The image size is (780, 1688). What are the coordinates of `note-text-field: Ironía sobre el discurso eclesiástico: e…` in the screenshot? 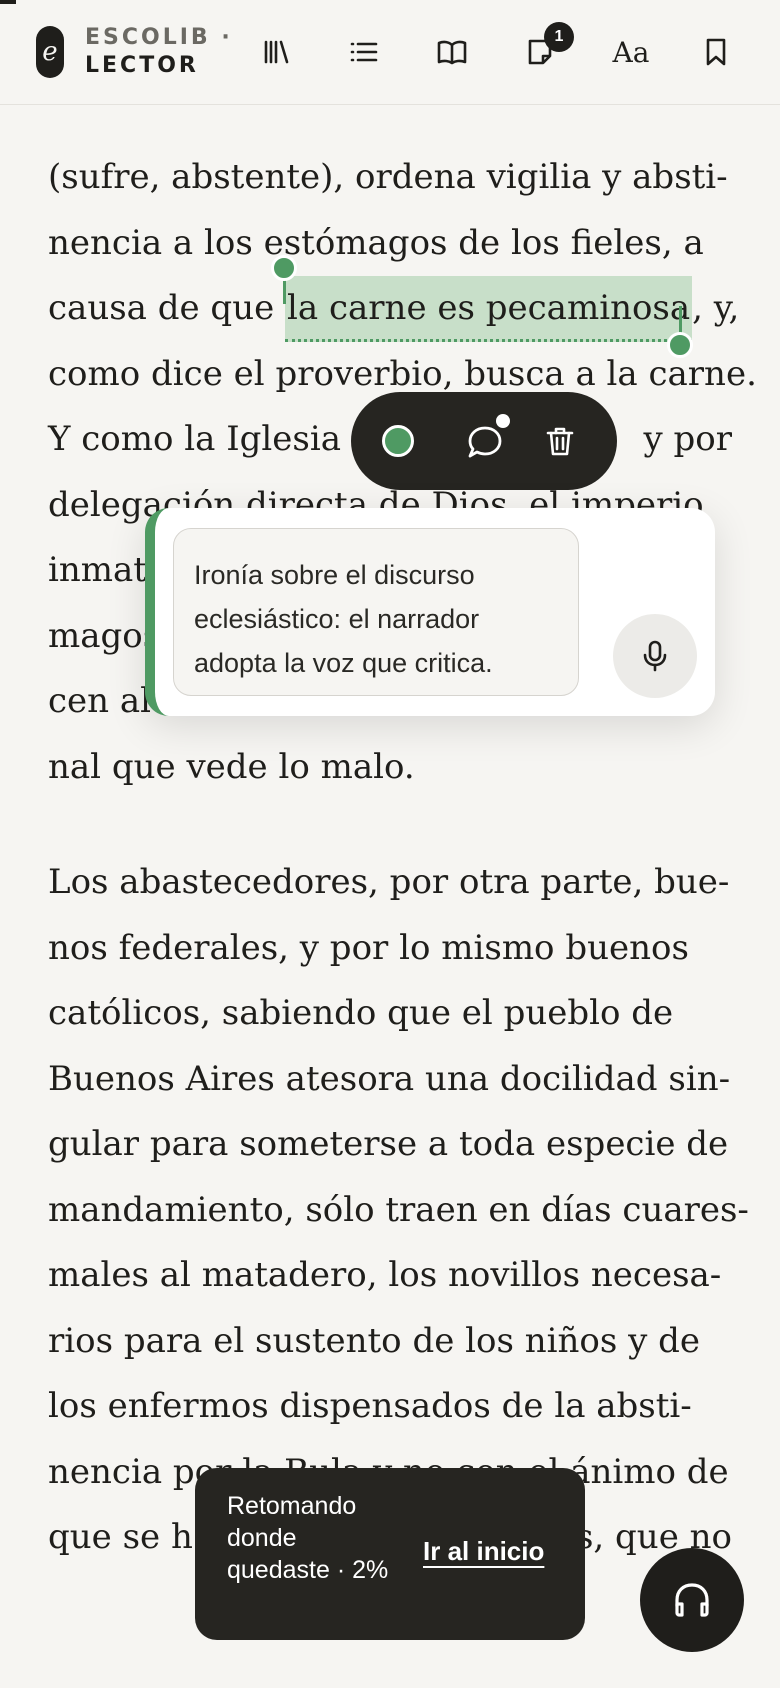 It's located at (376, 612).